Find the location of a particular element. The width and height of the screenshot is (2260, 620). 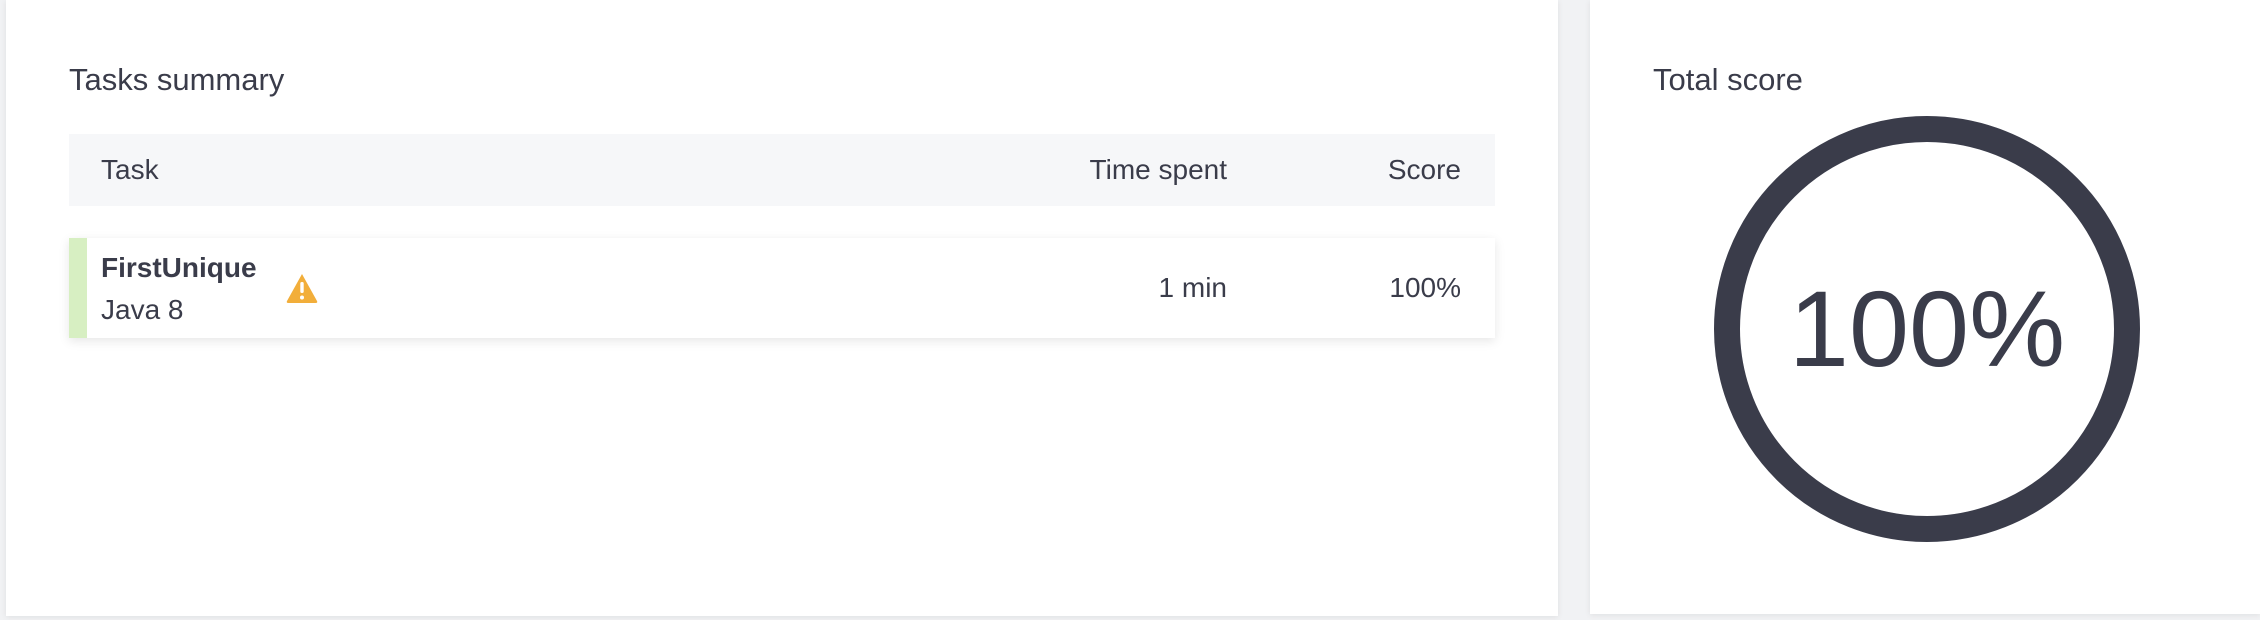

task-status-accent is located at coordinates (78, 288).